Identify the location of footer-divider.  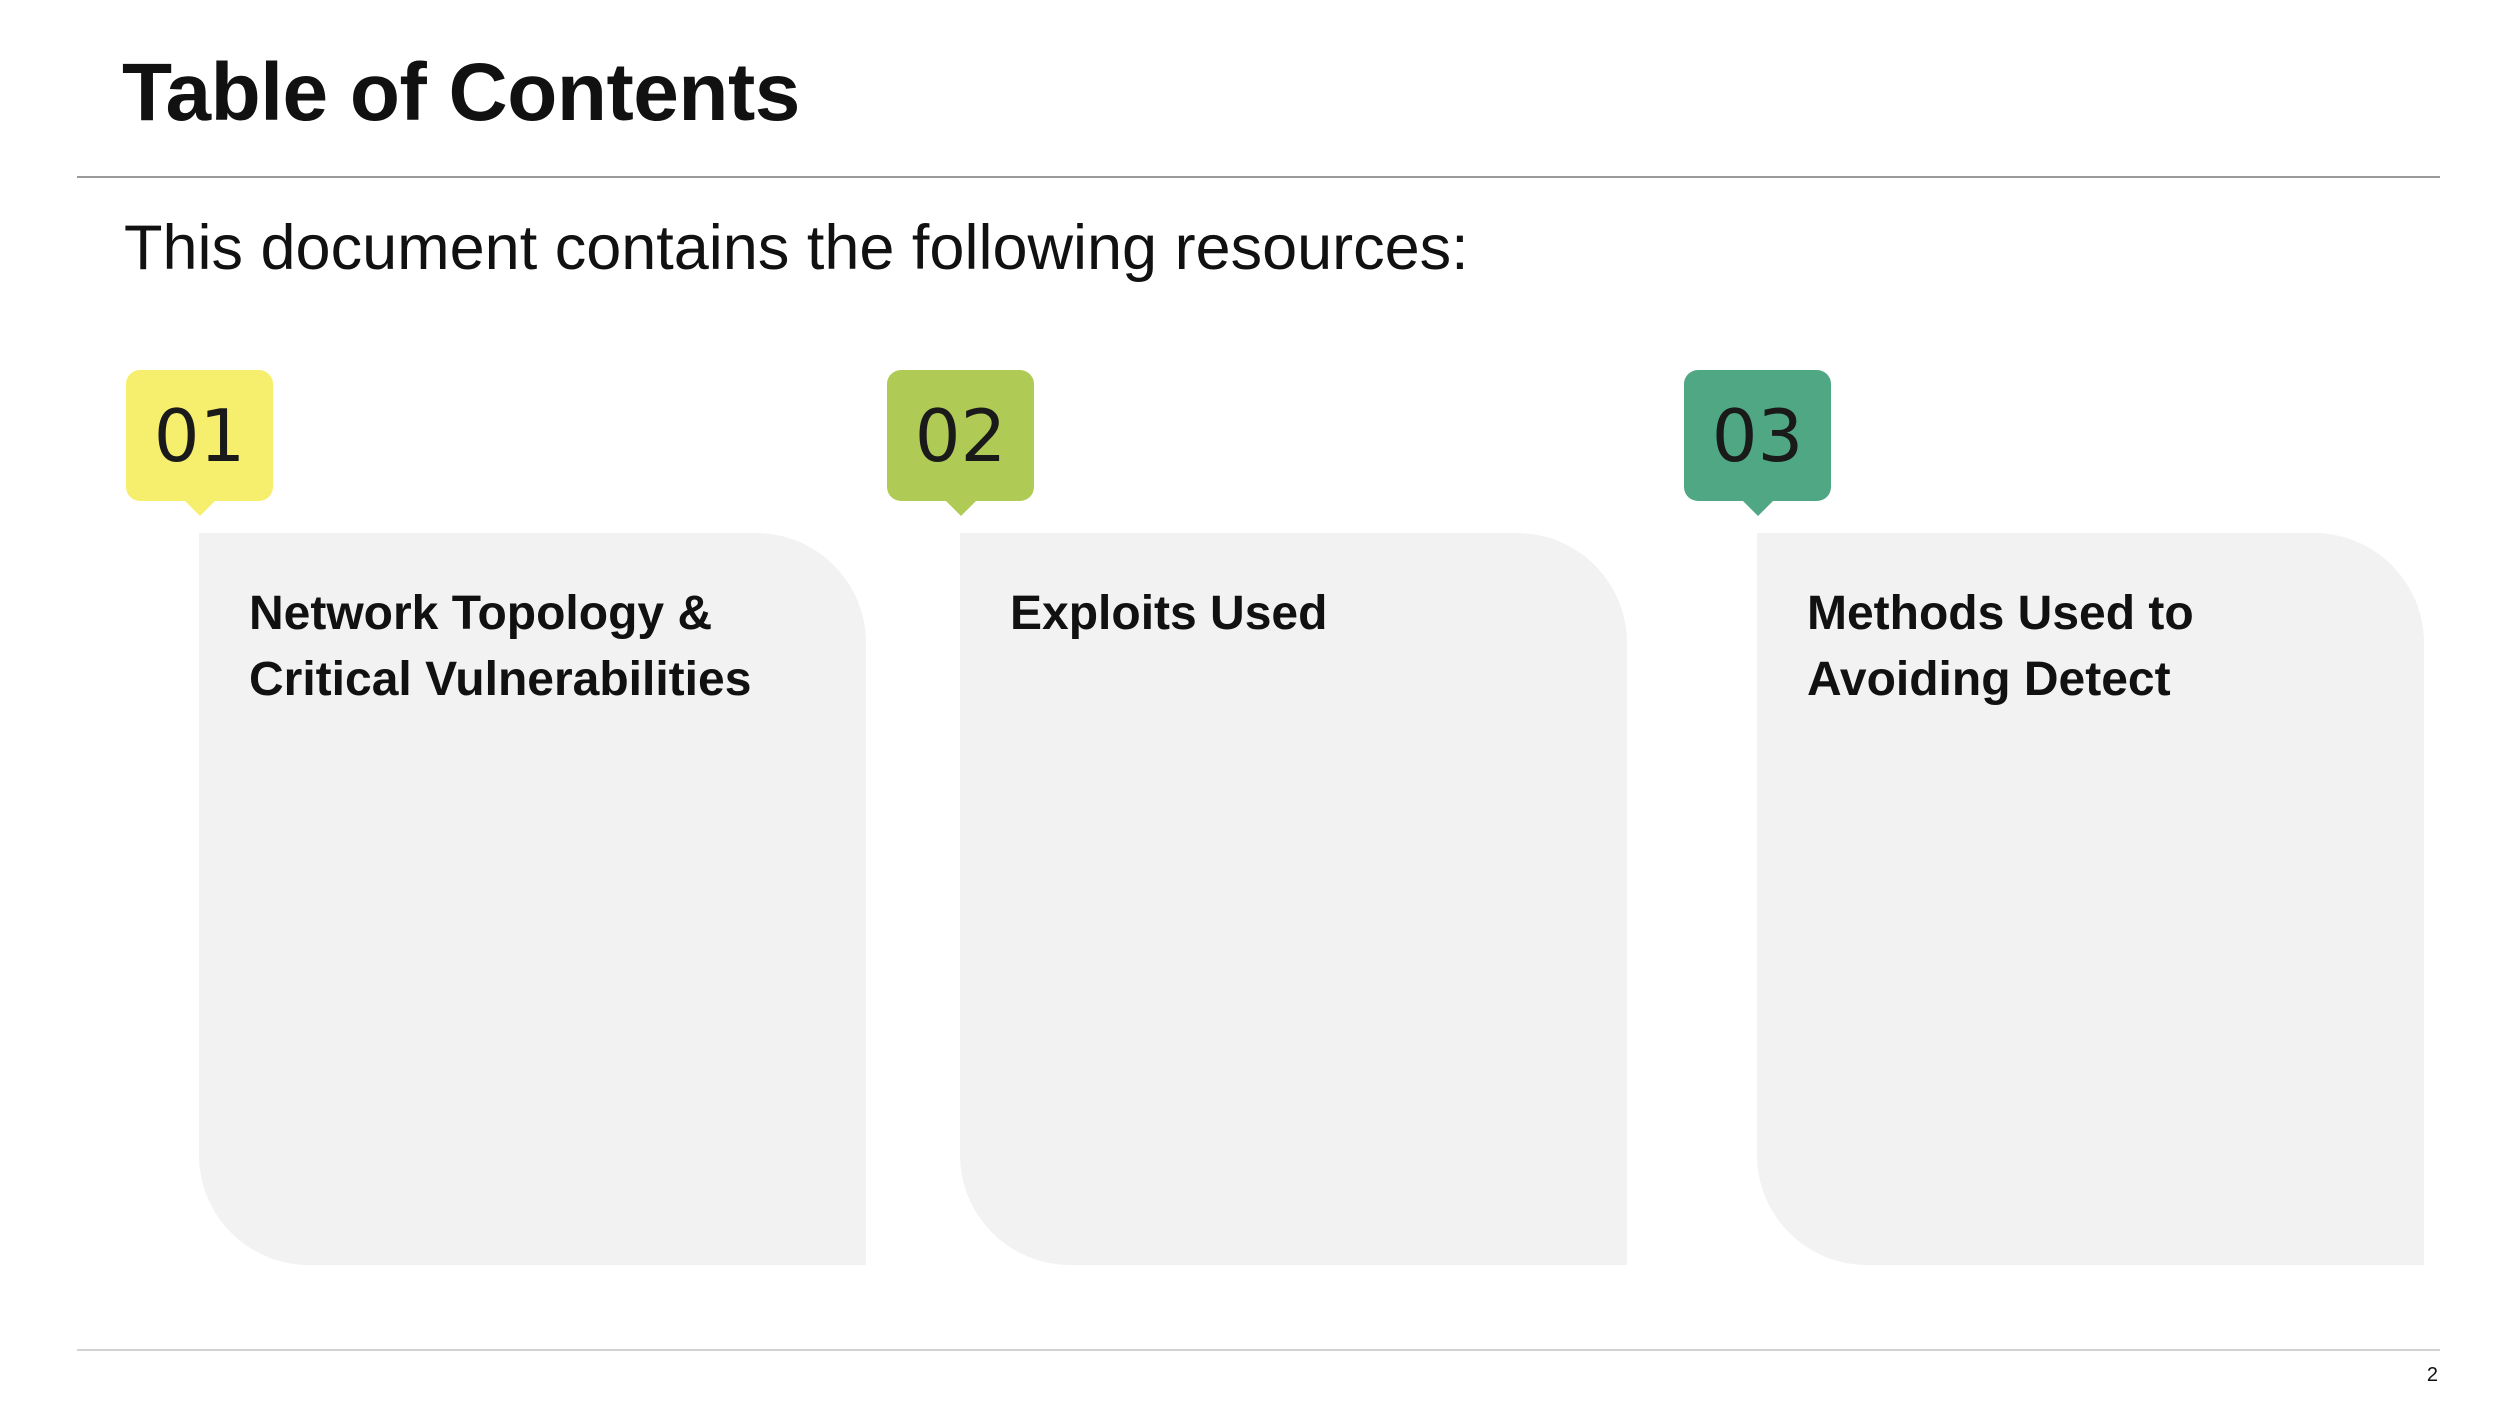
(1258, 1350).